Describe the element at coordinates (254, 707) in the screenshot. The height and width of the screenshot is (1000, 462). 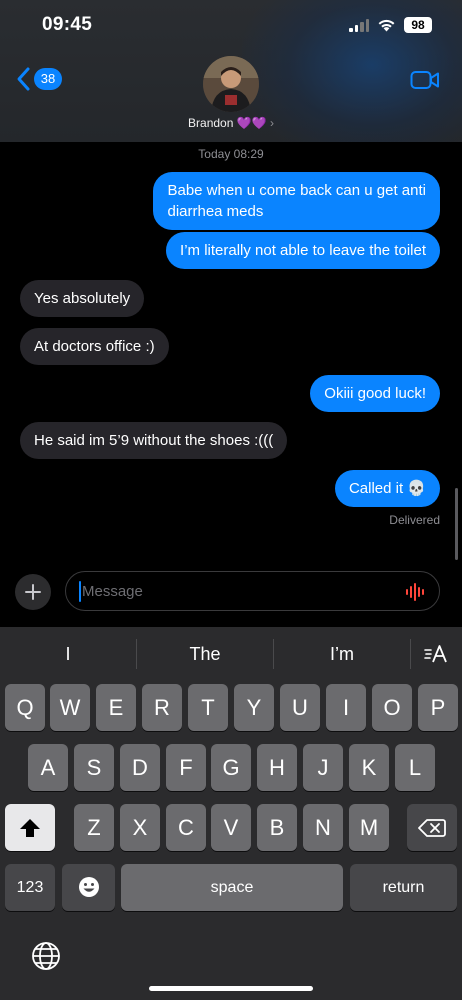
I see `key-y: Y` at that location.